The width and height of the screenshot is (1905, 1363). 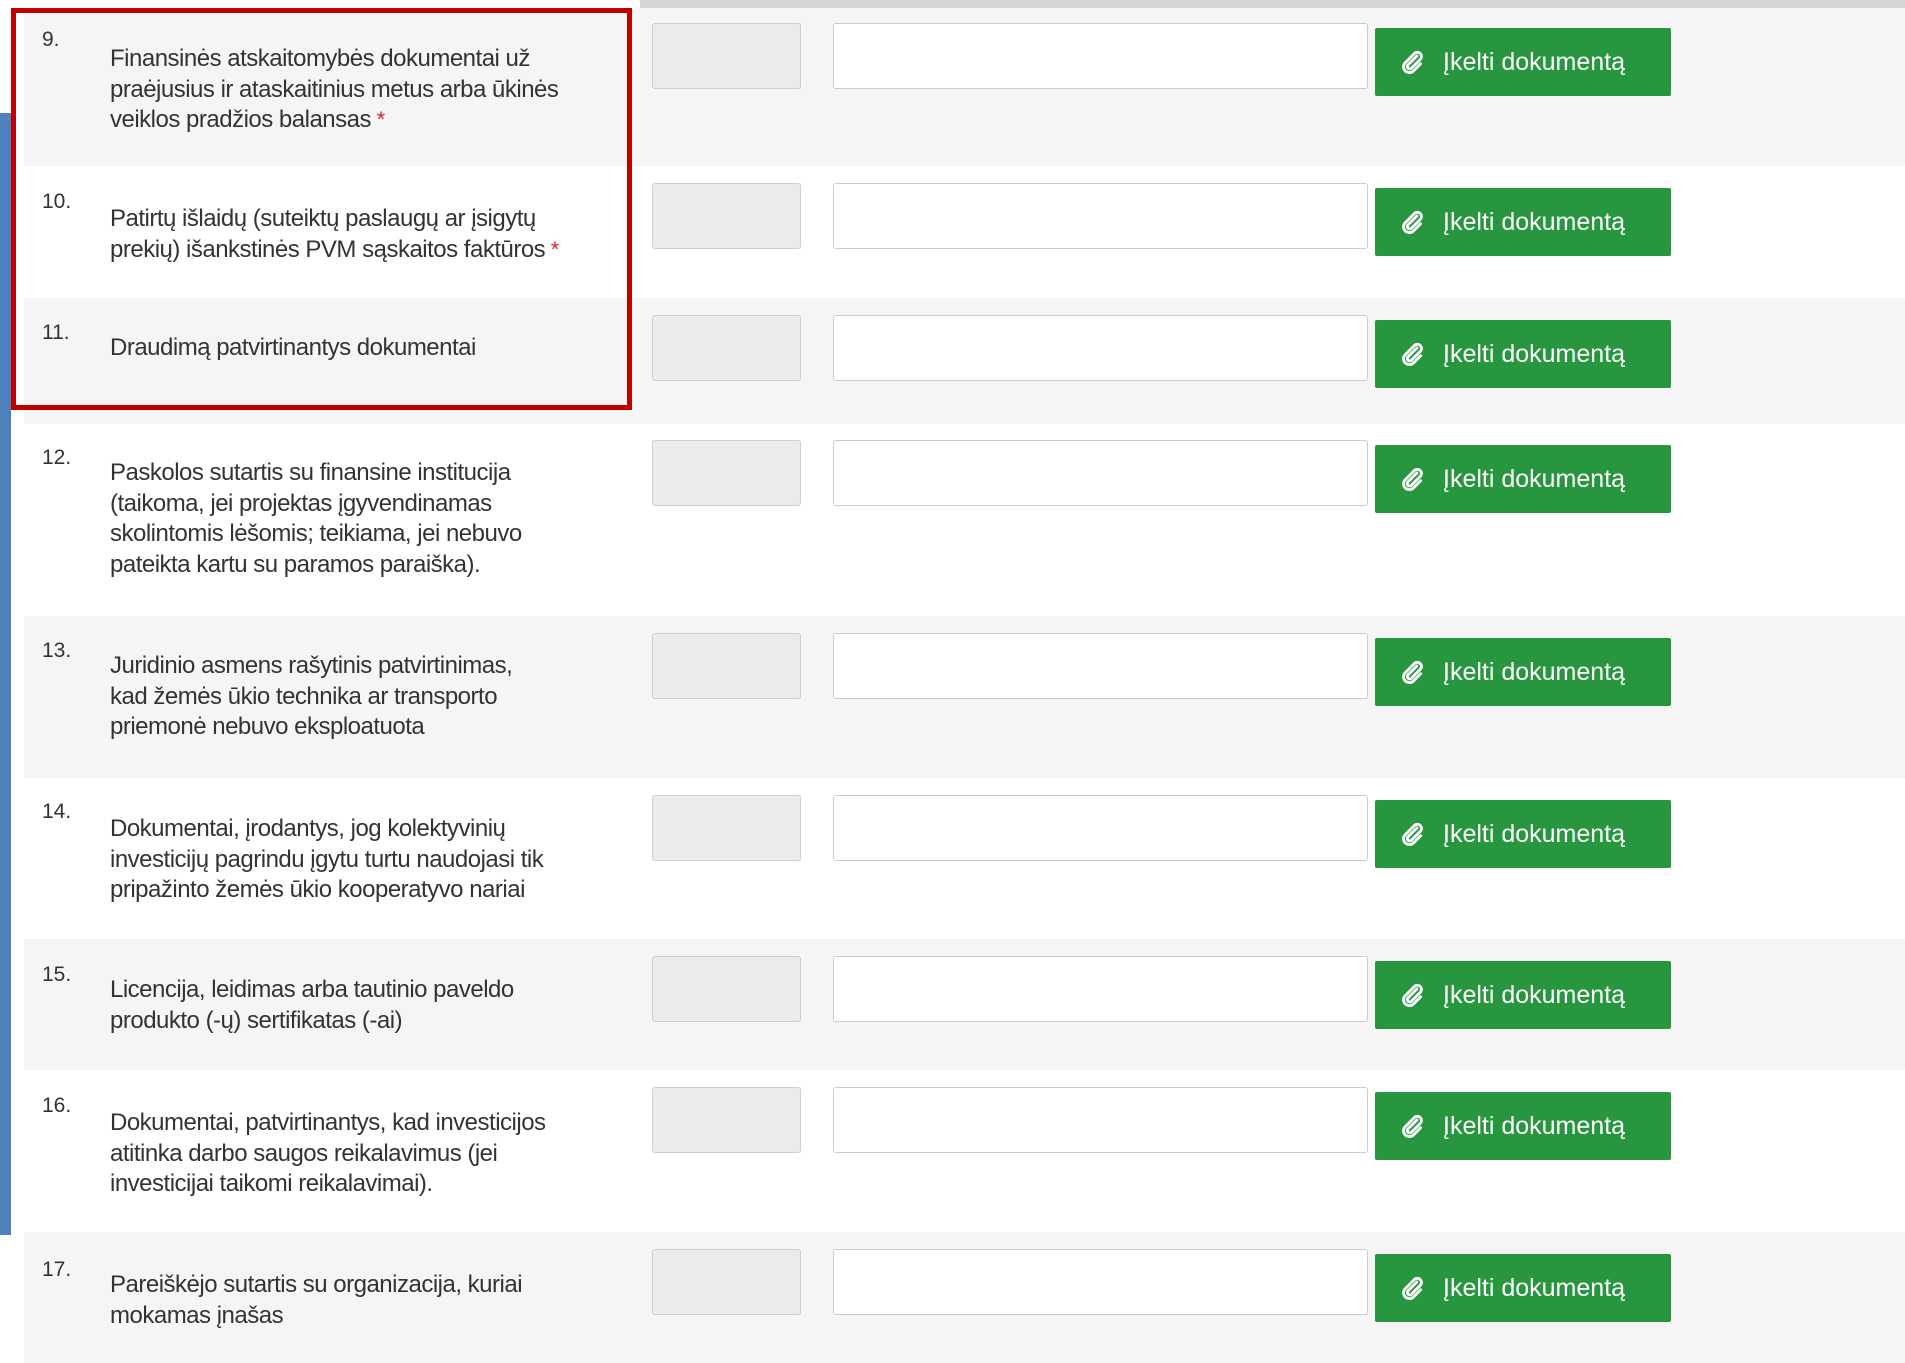 I want to click on row-number: 11., so click(x=56, y=332).